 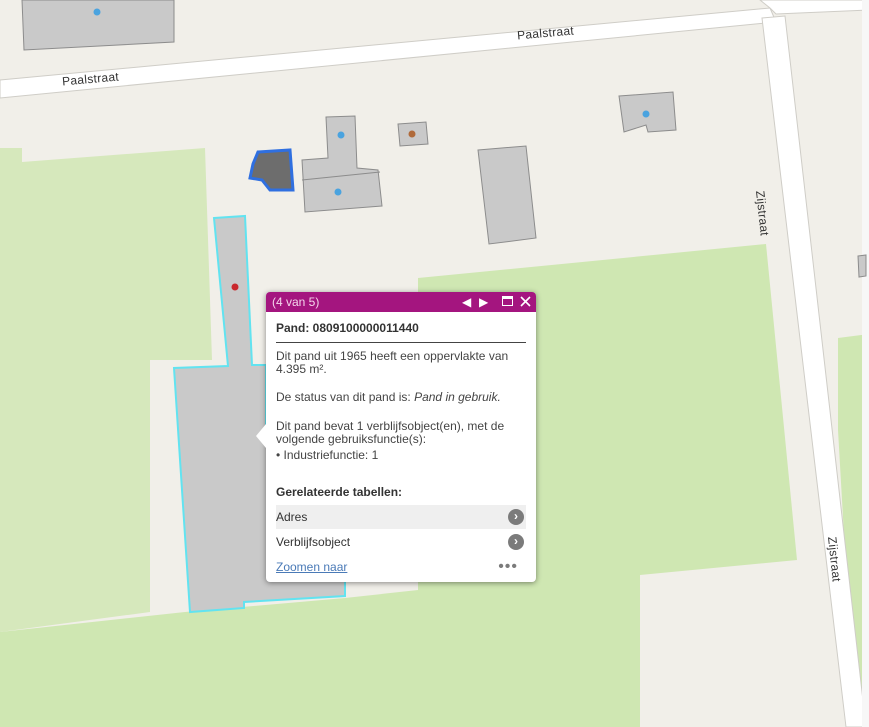 What do you see at coordinates (401, 302) in the screenshot?
I see `popup-header: (4 van 5) ◀ ▶` at bounding box center [401, 302].